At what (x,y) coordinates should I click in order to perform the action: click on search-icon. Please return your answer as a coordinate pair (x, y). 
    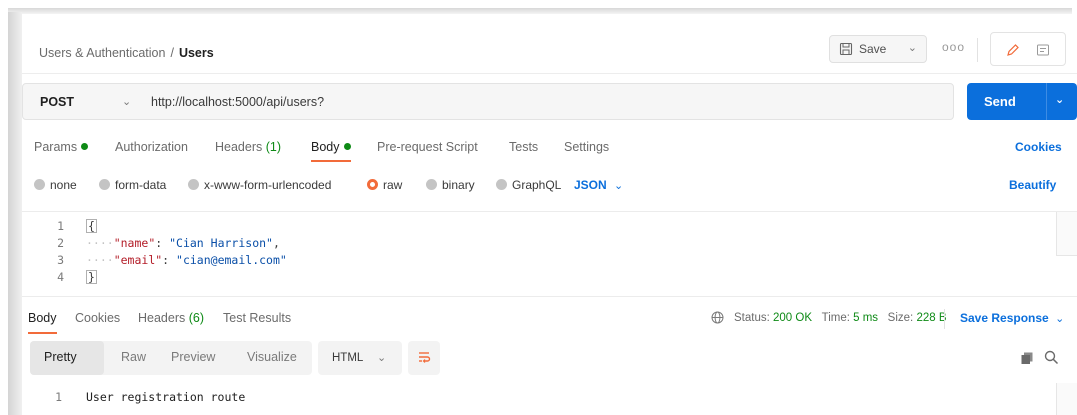
    Looking at the image, I should click on (1051, 359).